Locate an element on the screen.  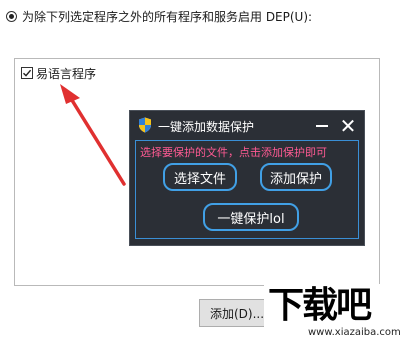
dialog-title: 一键添加数据保护 is located at coordinates (206, 127).